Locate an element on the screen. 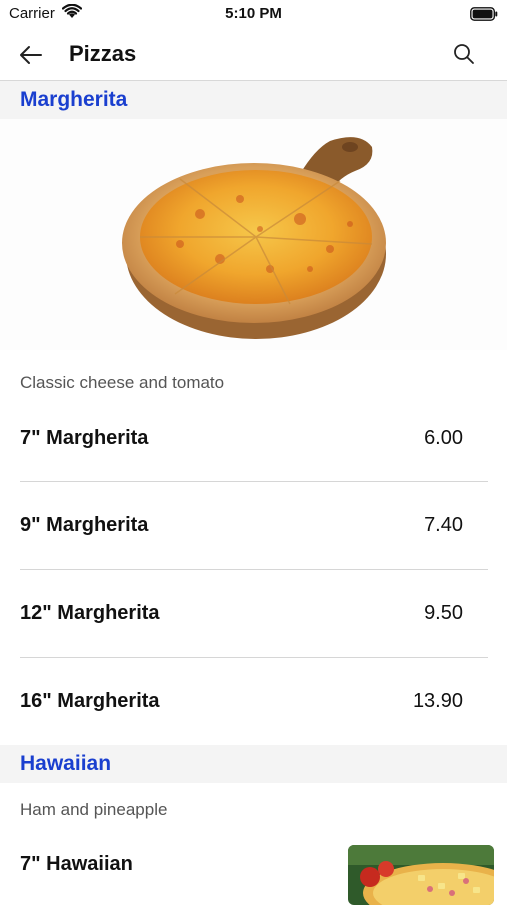 Image resolution: width=507 pixels, height=910 pixels. menu-item-row: 12" Margherita 9.50 is located at coordinates (254, 614).